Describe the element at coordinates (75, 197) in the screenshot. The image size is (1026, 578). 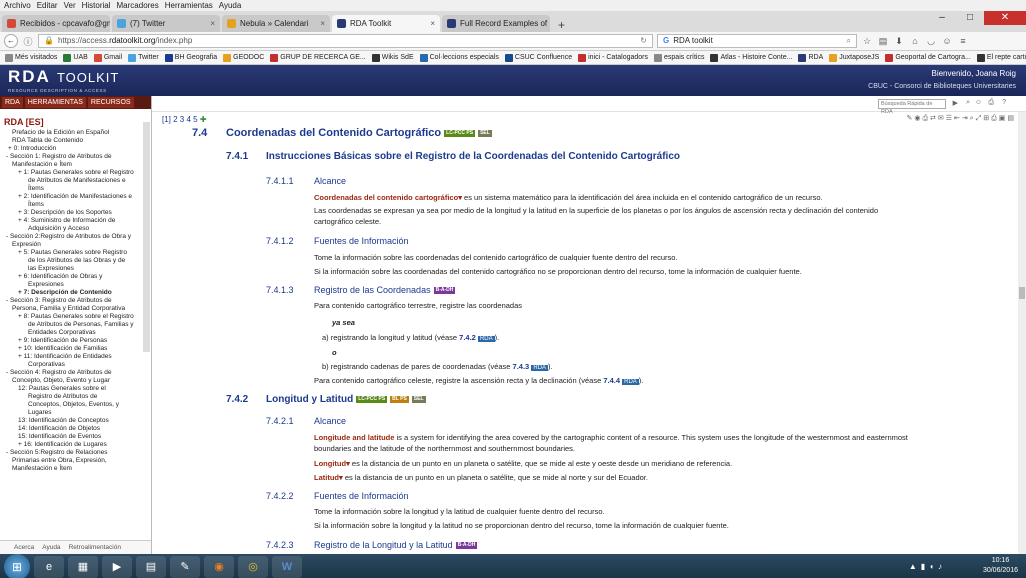
I see `toc-item: + 2: Identificación de Manifestaciones e` at that location.